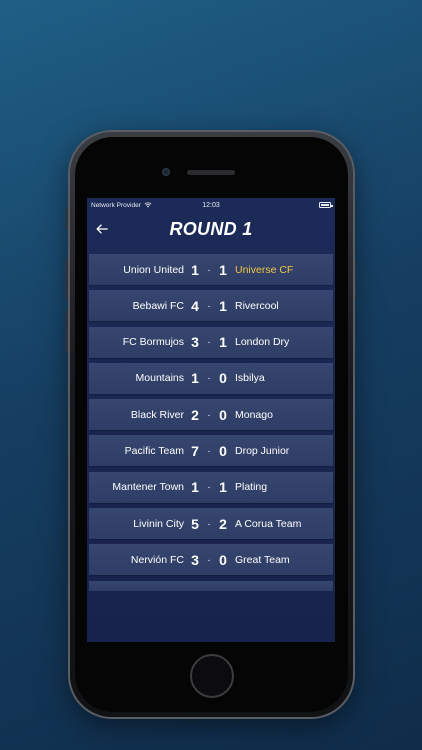 This screenshot has width=422, height=750. Describe the element at coordinates (264, 269) in the screenshot. I see `away-team-name: Universe CF` at that location.